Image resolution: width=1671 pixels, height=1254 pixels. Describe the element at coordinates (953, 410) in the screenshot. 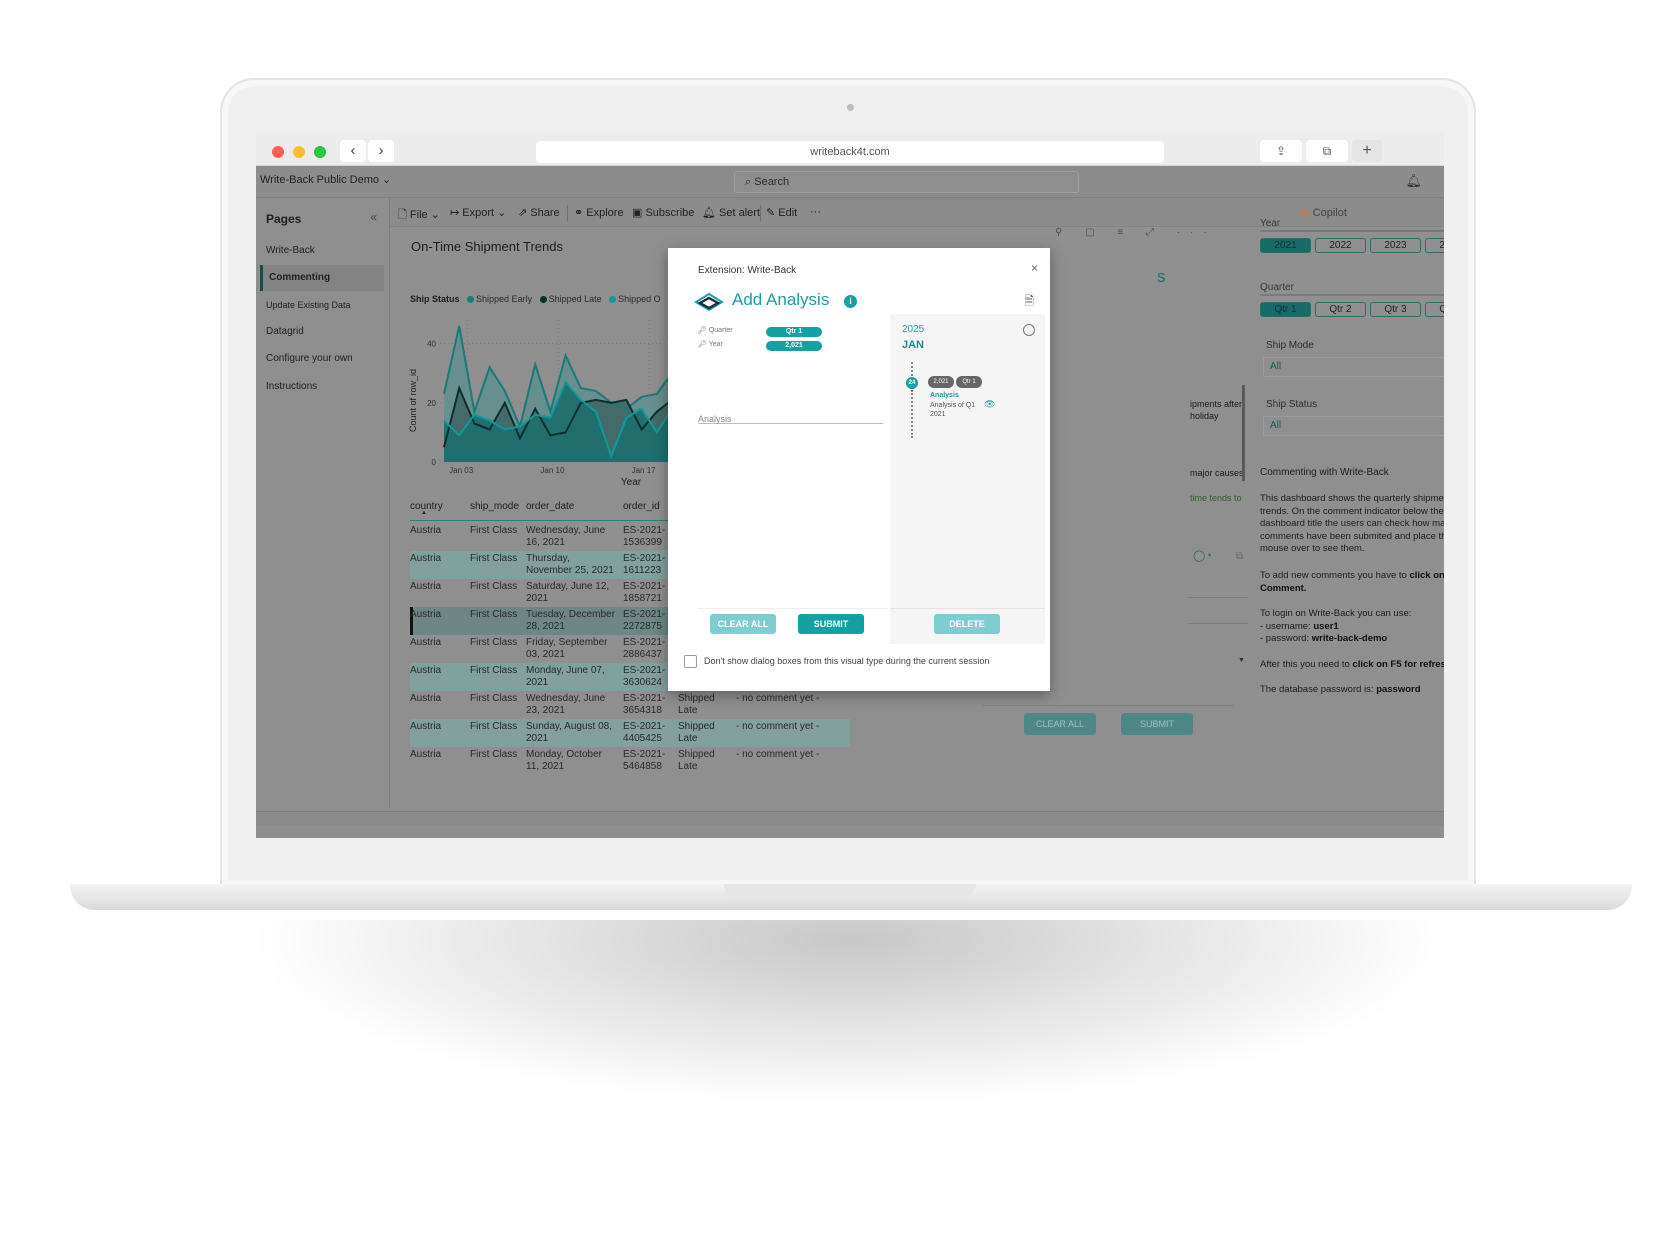

I see `timeline-entry-text: Analysis of Q1 2021` at that location.